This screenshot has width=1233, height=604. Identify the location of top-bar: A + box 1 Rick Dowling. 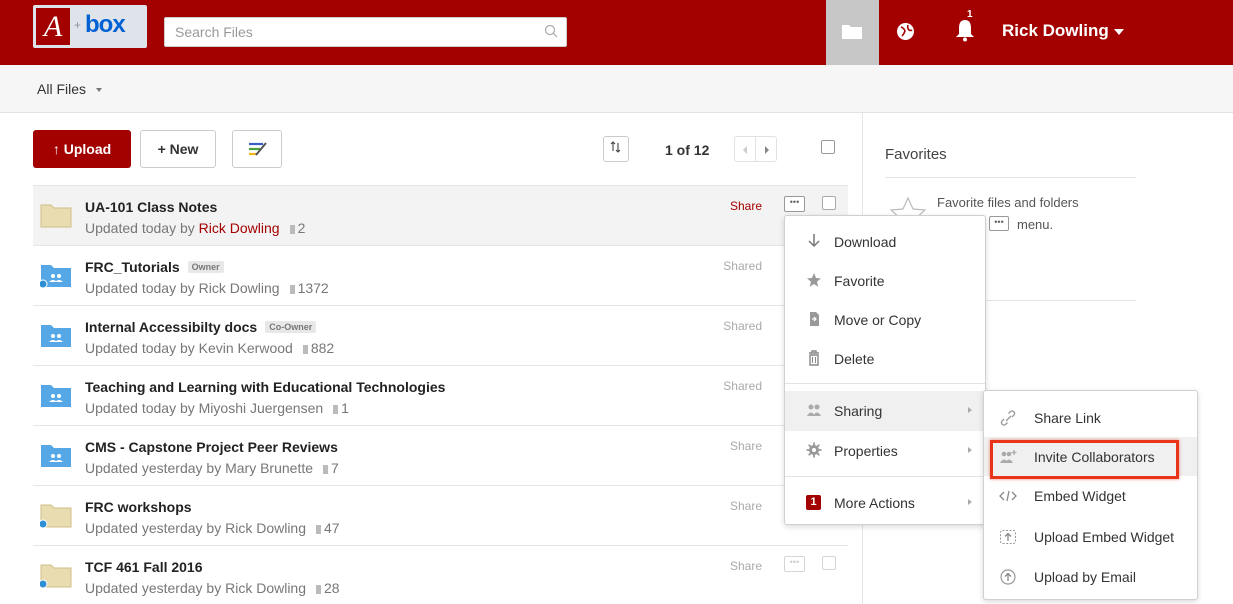
(616, 32).